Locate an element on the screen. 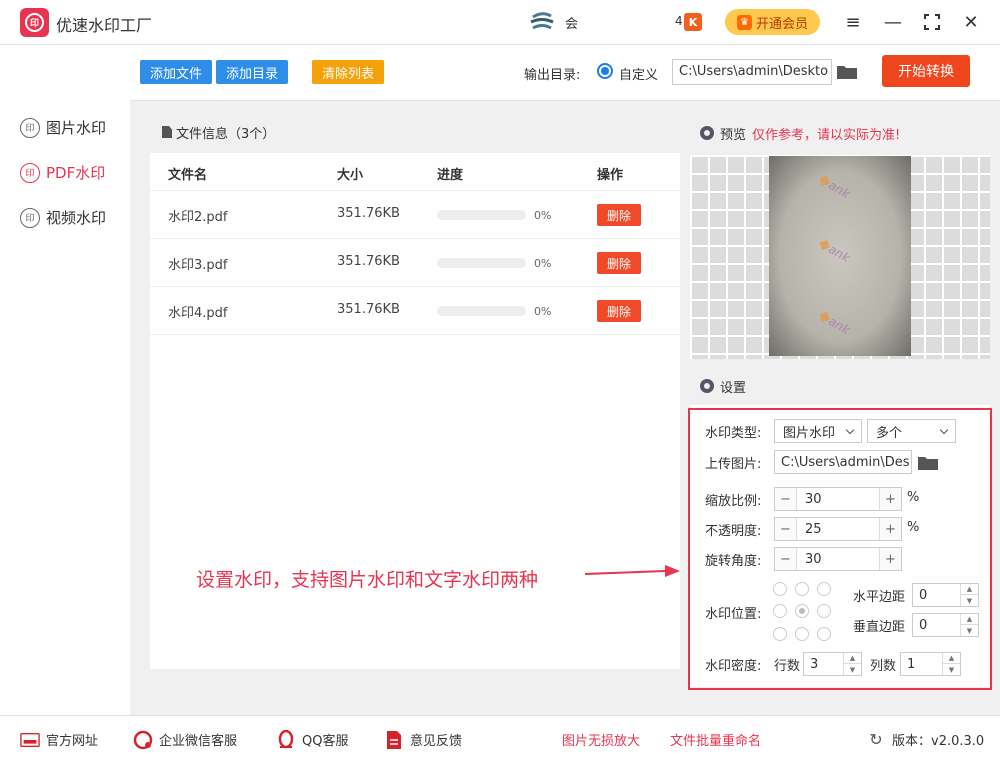  sidebar-item-pdf-watermark: 印 PDF水印 is located at coordinates (62, 172).